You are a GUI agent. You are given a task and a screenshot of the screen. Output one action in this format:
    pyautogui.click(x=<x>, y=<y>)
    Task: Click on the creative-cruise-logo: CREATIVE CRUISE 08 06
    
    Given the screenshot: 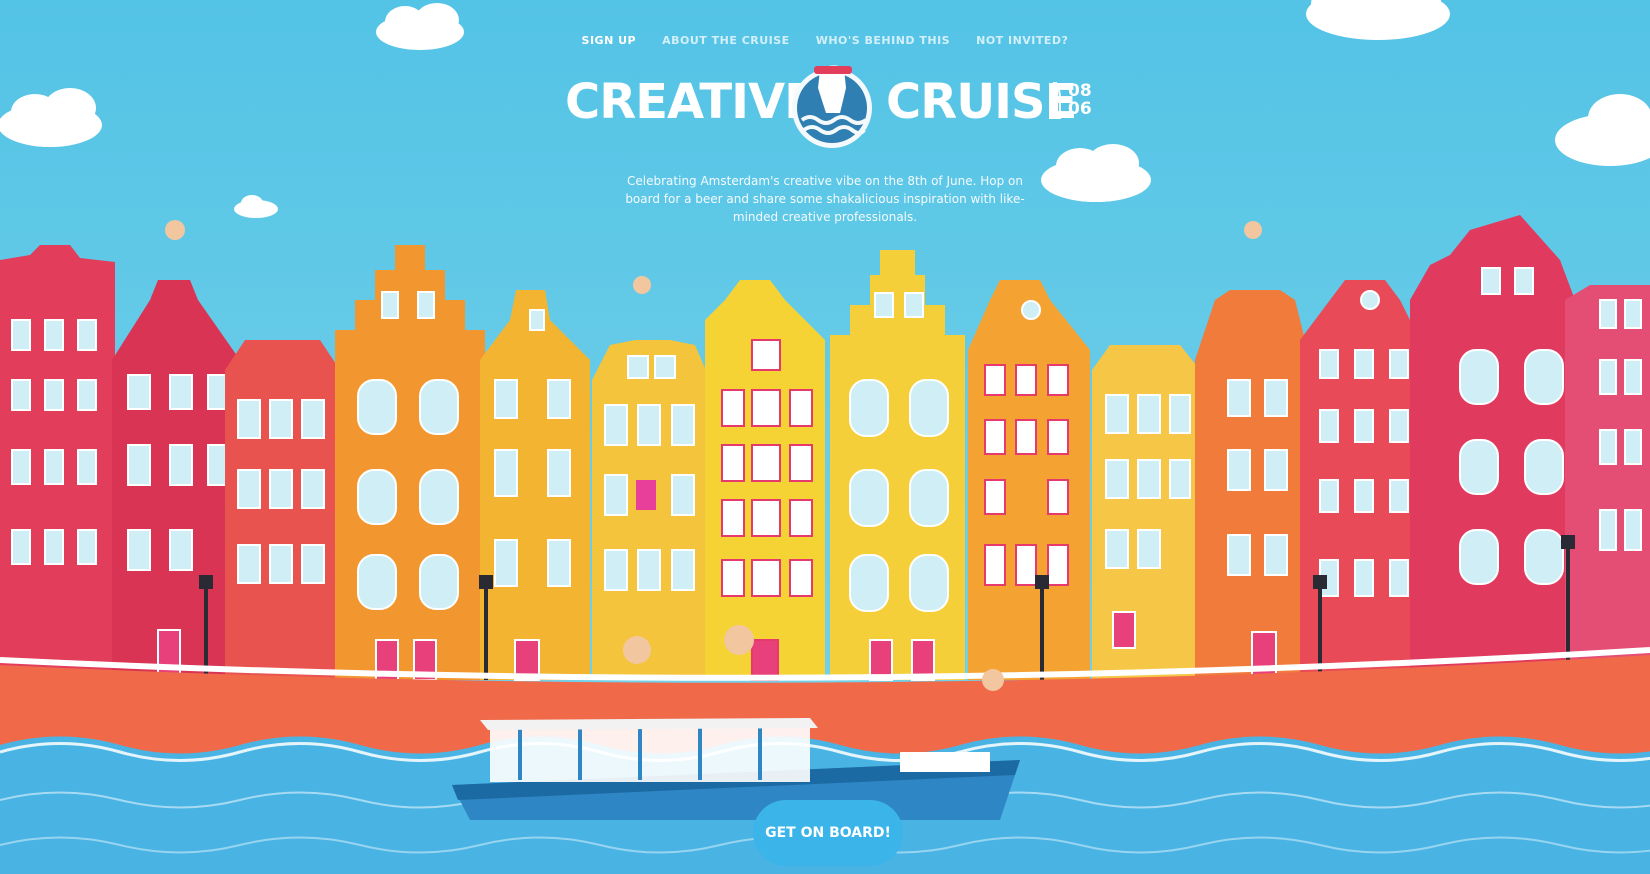 What is the action you would take?
    pyautogui.click(x=828, y=106)
    